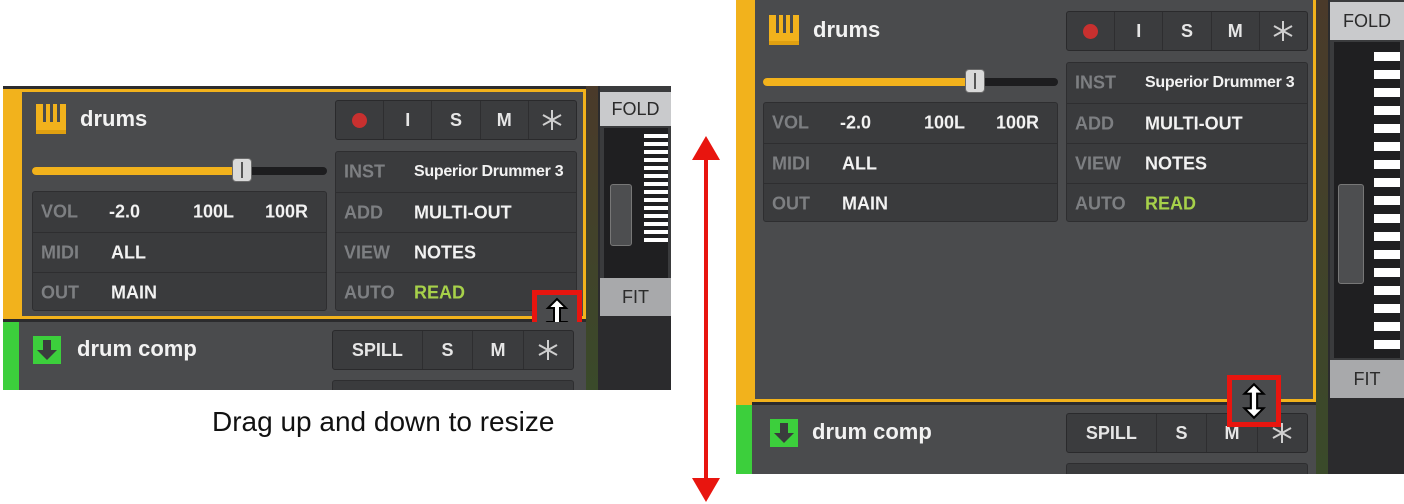  I want to click on resize-updown-icon, so click(1254, 401).